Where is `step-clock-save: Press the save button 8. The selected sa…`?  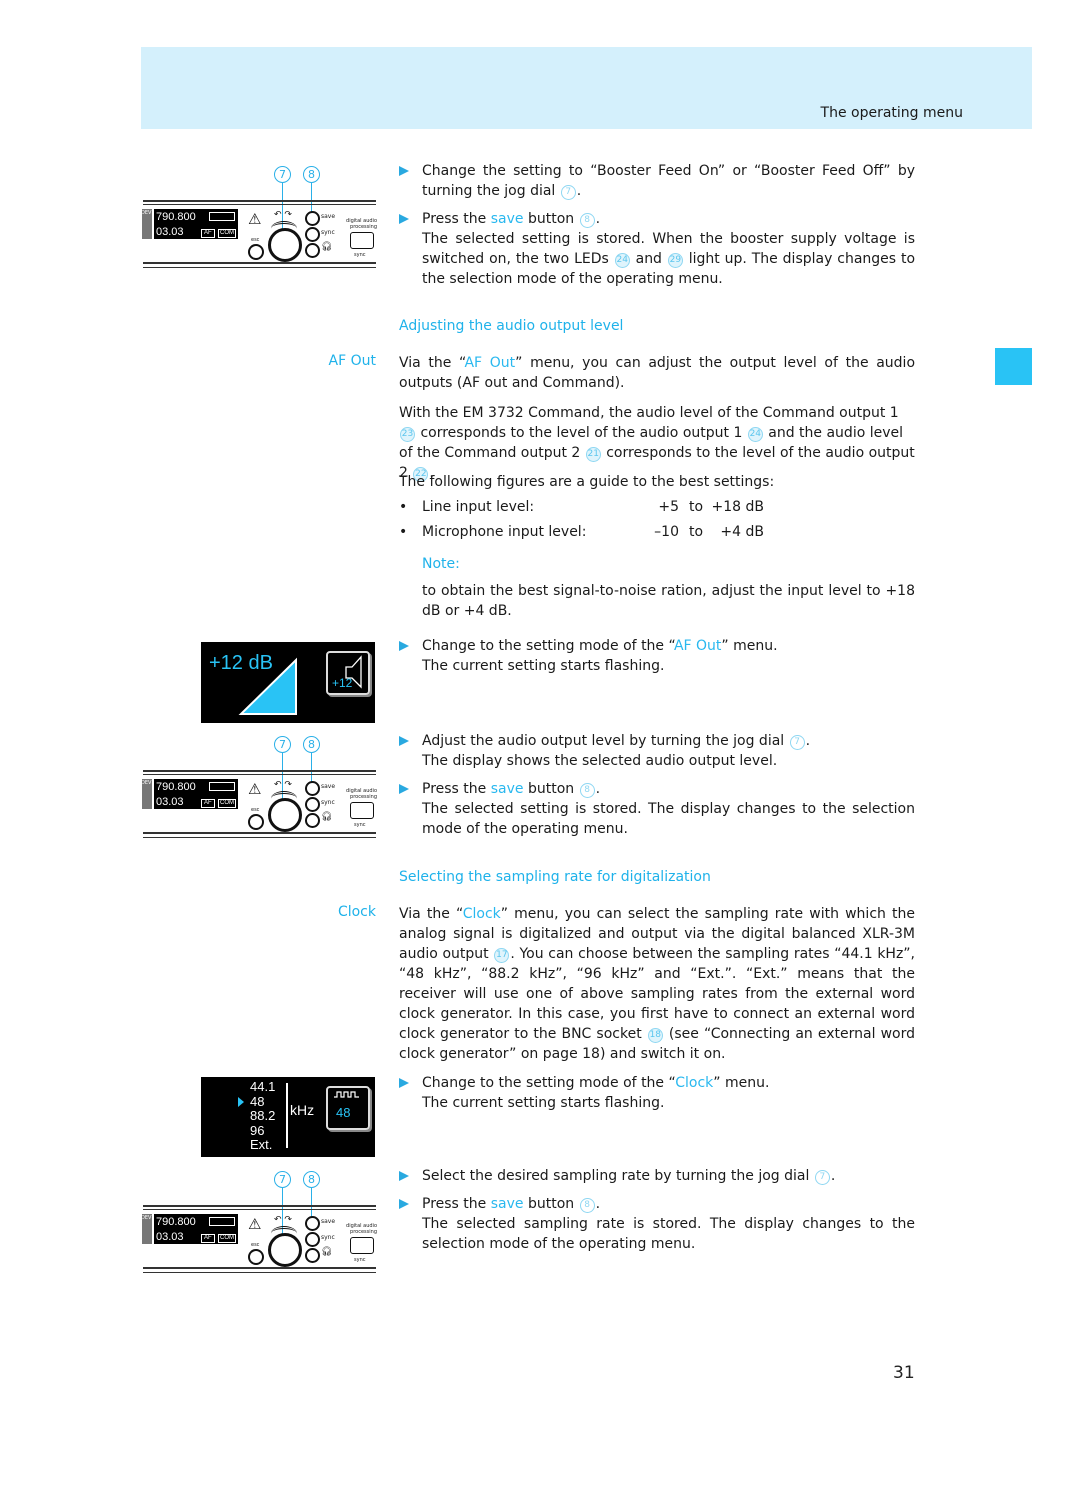
step-clock-save: Press the save button 8. The selected sa… is located at coordinates (657, 1224).